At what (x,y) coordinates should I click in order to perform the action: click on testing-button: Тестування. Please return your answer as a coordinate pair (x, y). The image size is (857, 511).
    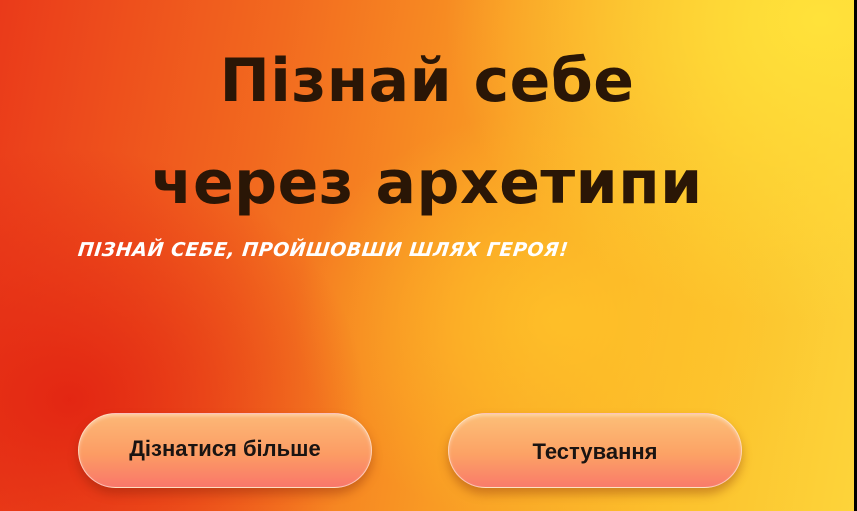
    Looking at the image, I should click on (595, 450).